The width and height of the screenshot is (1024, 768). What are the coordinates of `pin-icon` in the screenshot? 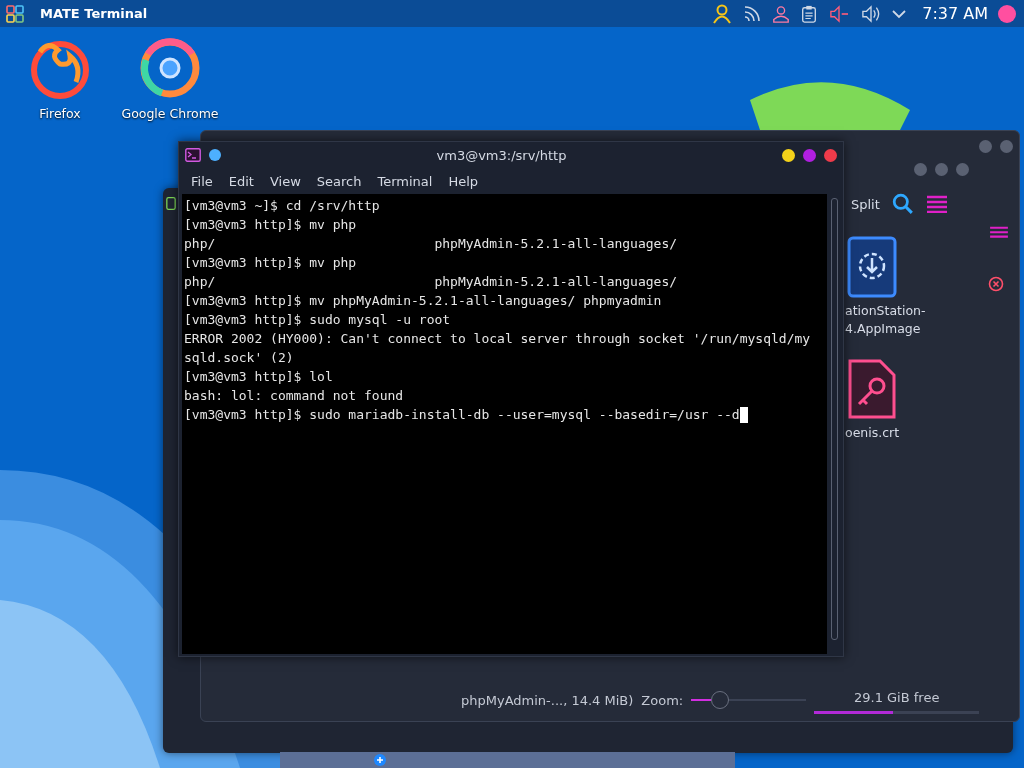 It's located at (215, 155).